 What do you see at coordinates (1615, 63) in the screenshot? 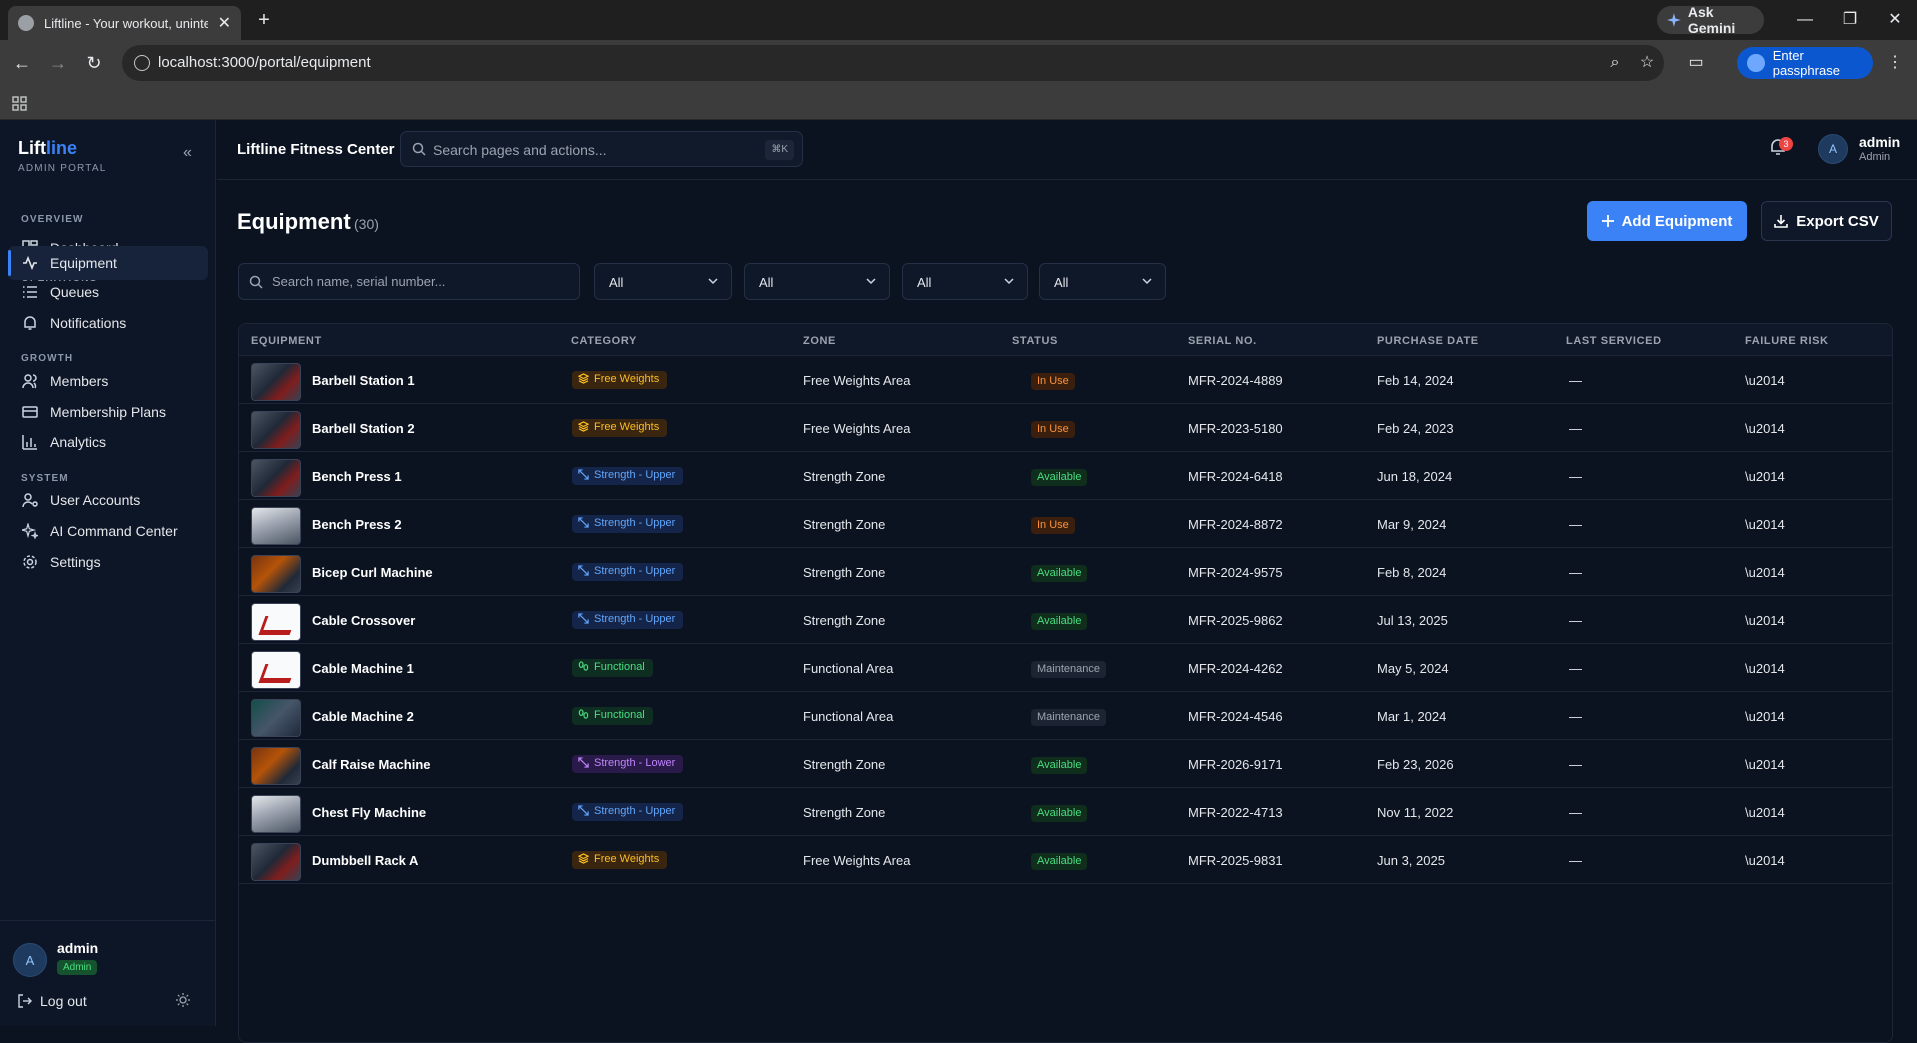
I see `zoom-icon: ⌕` at bounding box center [1615, 63].